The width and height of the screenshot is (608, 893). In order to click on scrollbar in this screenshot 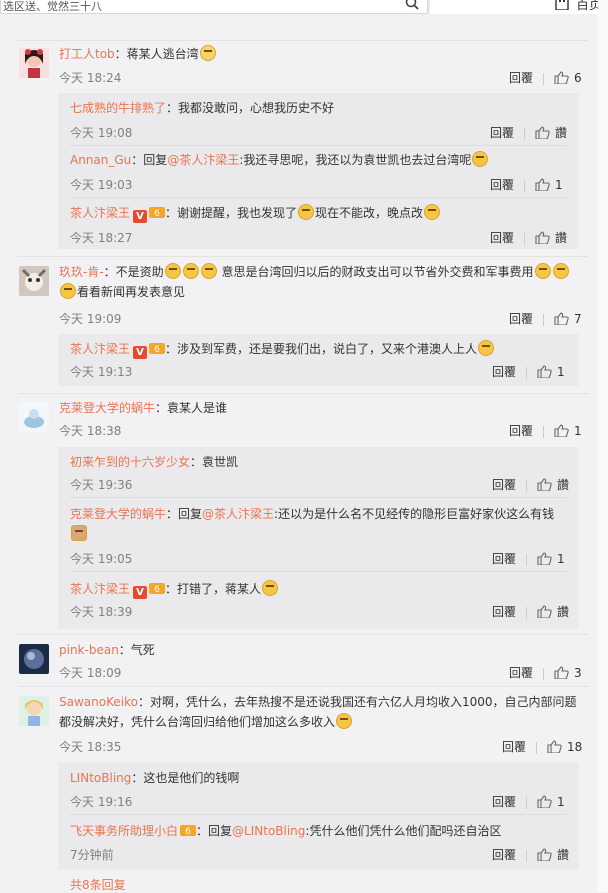, I will do `click(603, 446)`.